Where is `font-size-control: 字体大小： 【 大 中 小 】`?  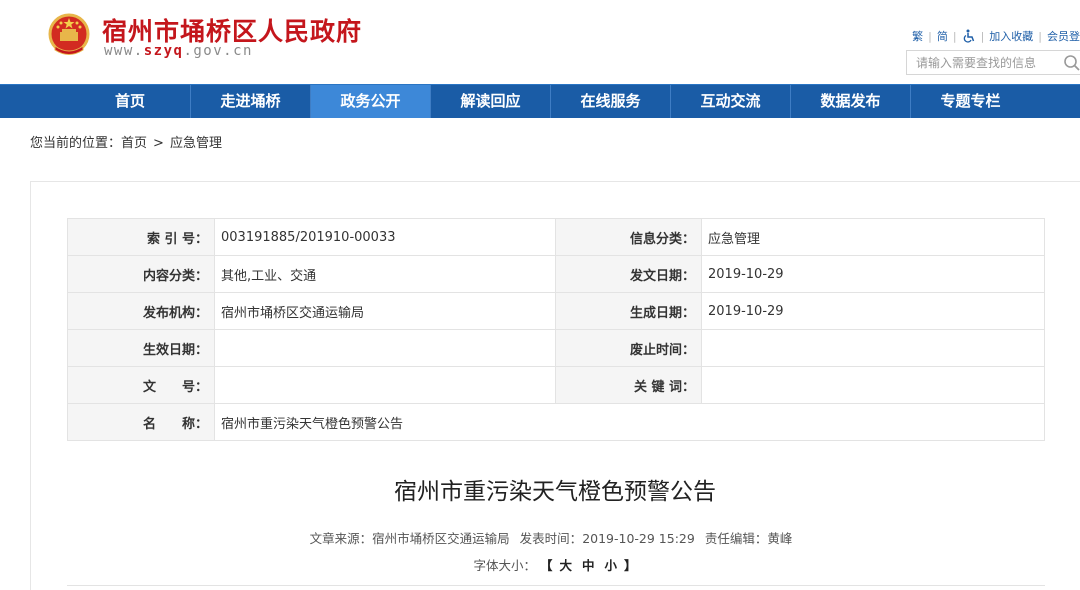
font-size-control: 字体大小： 【 大 中 小 】 is located at coordinates (540, 564).